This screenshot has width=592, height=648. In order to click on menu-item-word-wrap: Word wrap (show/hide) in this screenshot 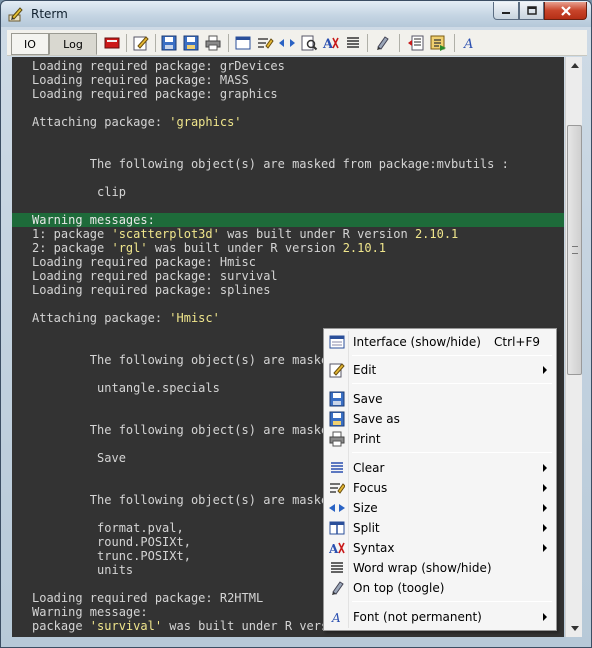, I will do `click(440, 568)`.